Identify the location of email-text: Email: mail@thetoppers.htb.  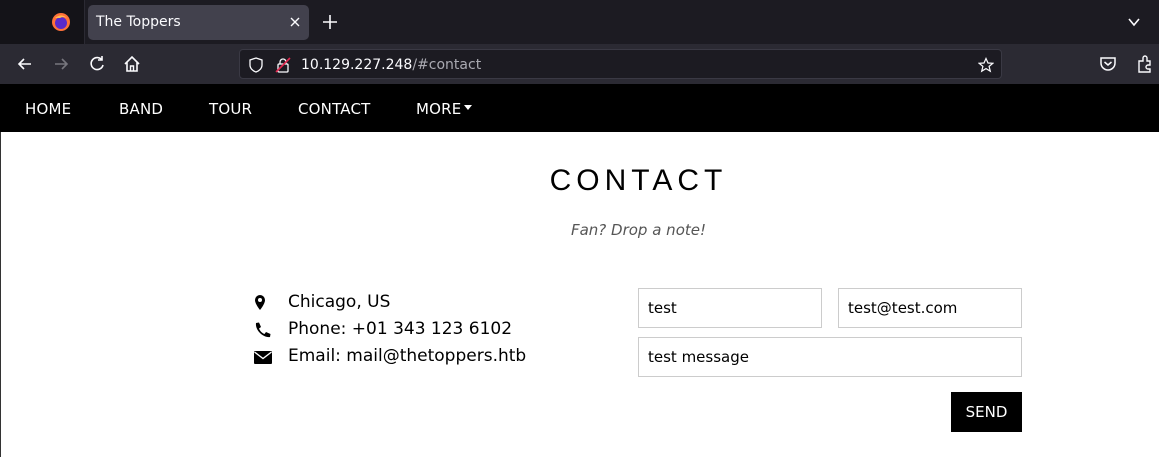
(407, 356).